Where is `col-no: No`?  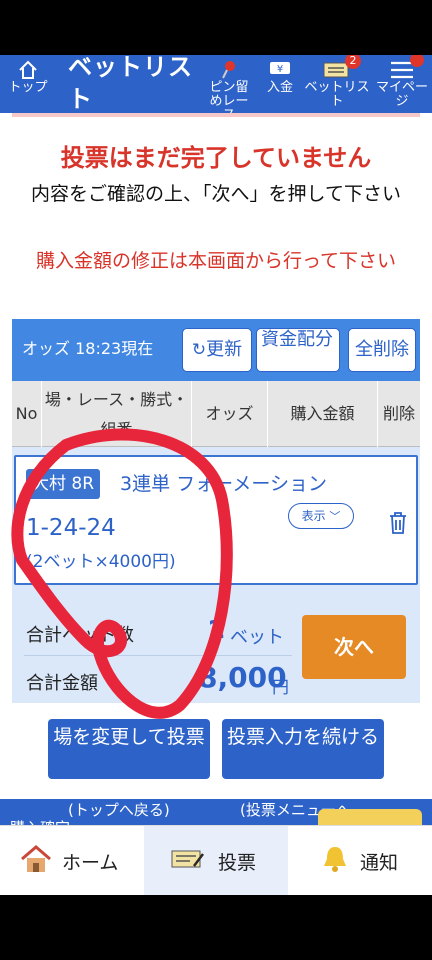
col-no: No is located at coordinates (27, 414).